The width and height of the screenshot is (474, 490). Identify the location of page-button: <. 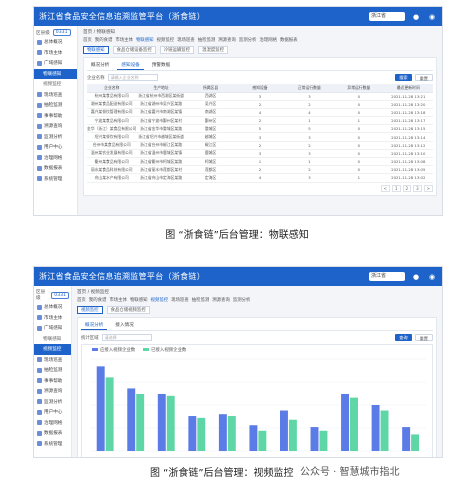
(385, 188).